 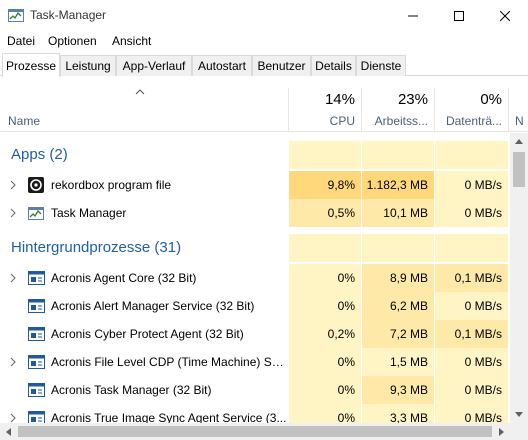 What do you see at coordinates (397, 390) in the screenshot?
I see `memory-value: 9,3 MB` at bounding box center [397, 390].